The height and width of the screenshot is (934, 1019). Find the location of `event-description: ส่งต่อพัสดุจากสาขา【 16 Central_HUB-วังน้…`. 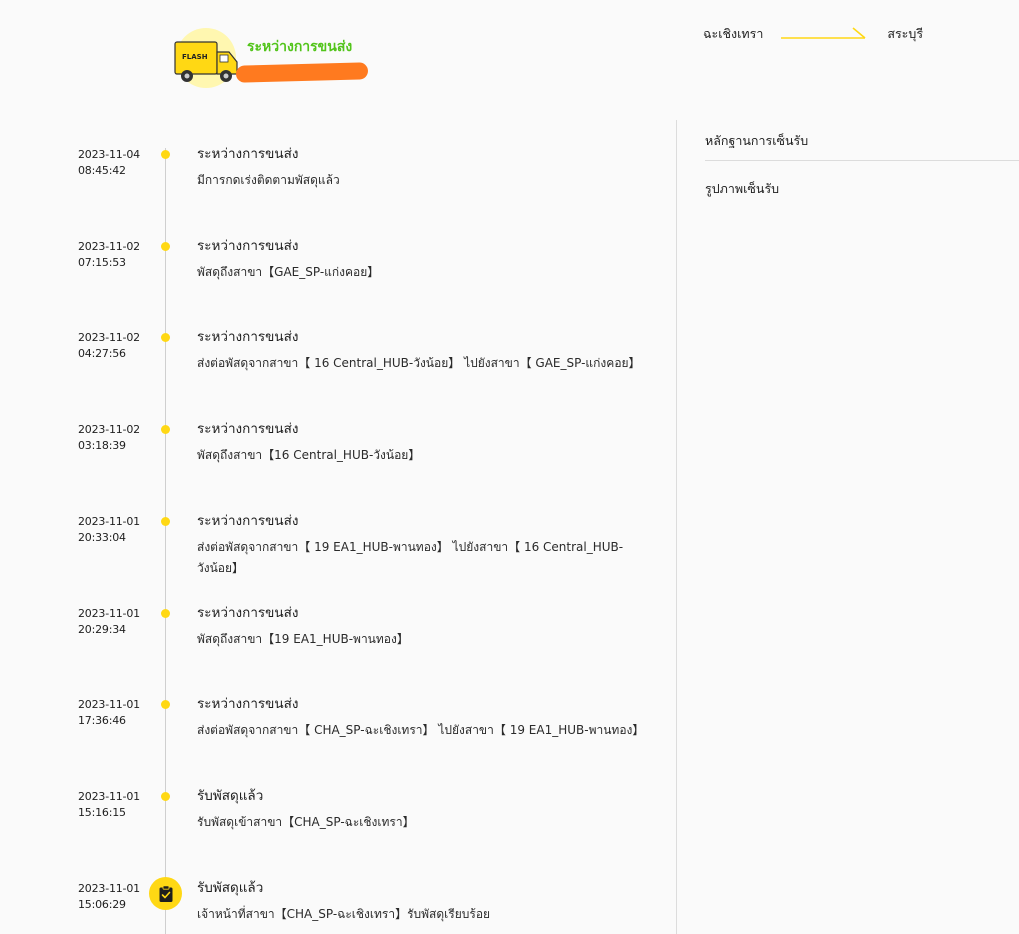

event-description: ส่งต่อพัสดุจากสาขา【 16 Central_HUB-วังน้… is located at coordinates (419, 363).